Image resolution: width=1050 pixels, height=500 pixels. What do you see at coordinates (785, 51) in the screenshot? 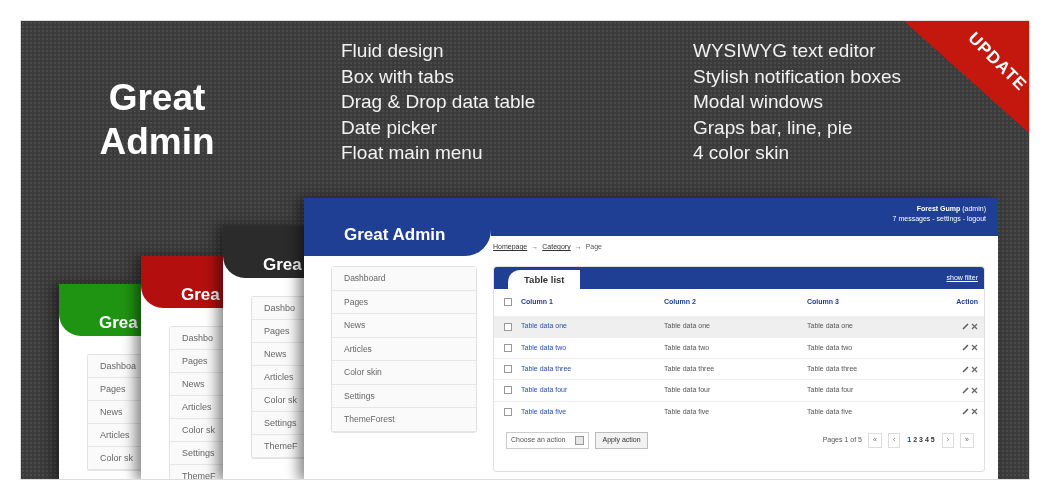
I see `feature-item: WYSIWYG text editor` at bounding box center [785, 51].